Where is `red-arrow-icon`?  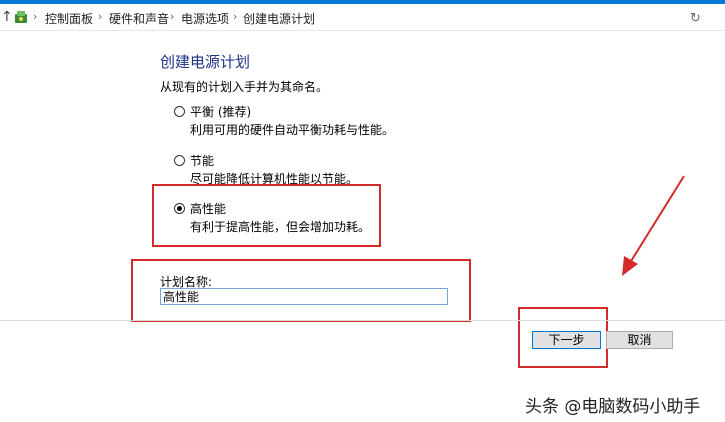
red-arrow-icon is located at coordinates (653, 225).